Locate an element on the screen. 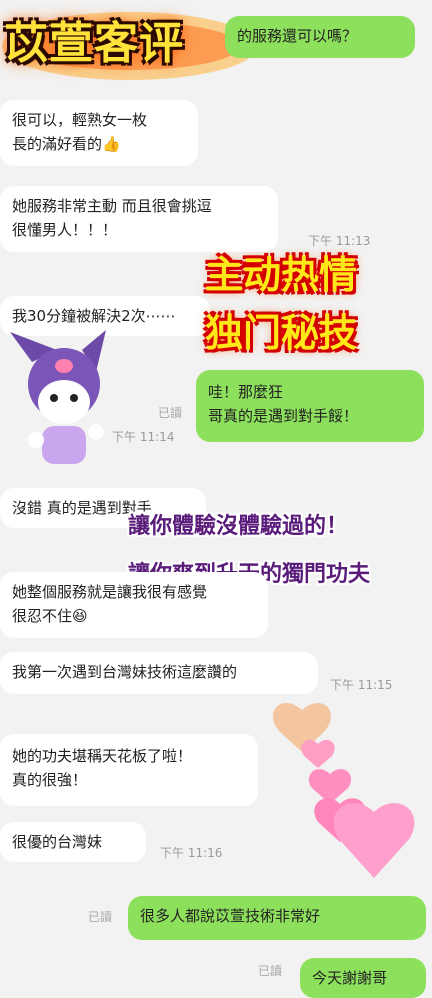 The image size is (432, 998). timestamp: 下午 11:16 is located at coordinates (191, 853).